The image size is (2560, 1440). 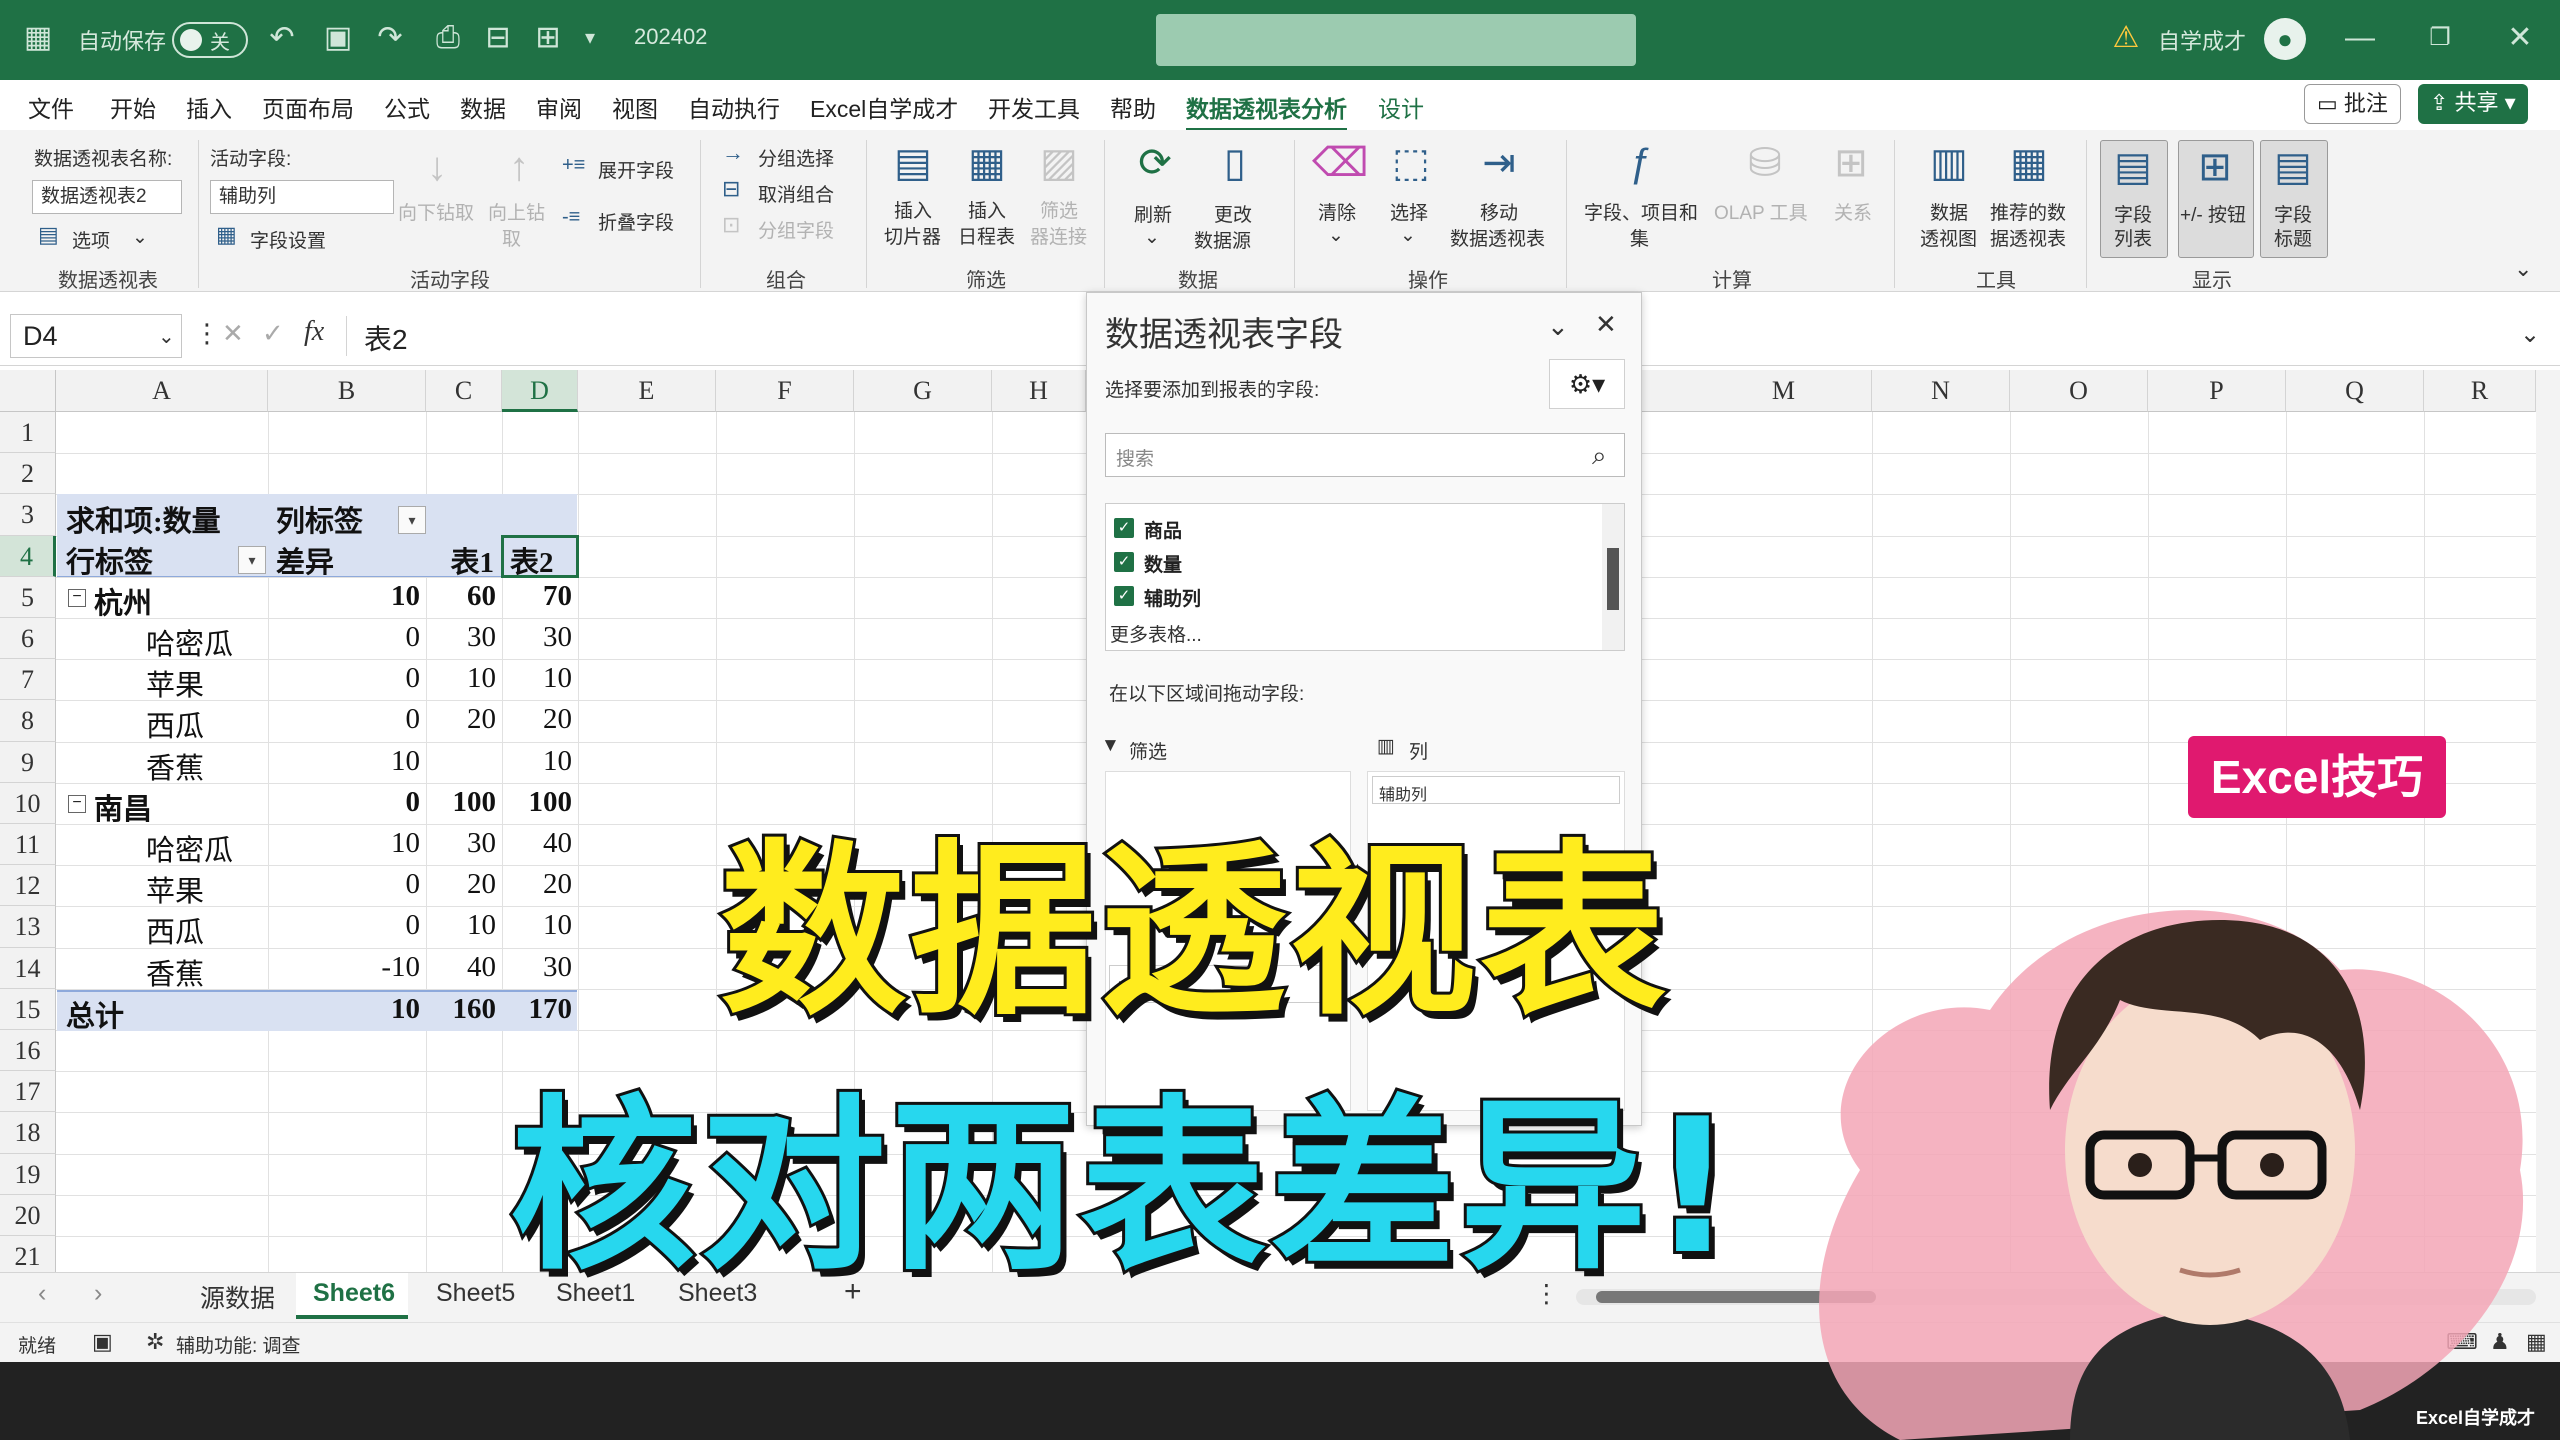 I want to click on autosave-toggle: 关, so click(x=210, y=40).